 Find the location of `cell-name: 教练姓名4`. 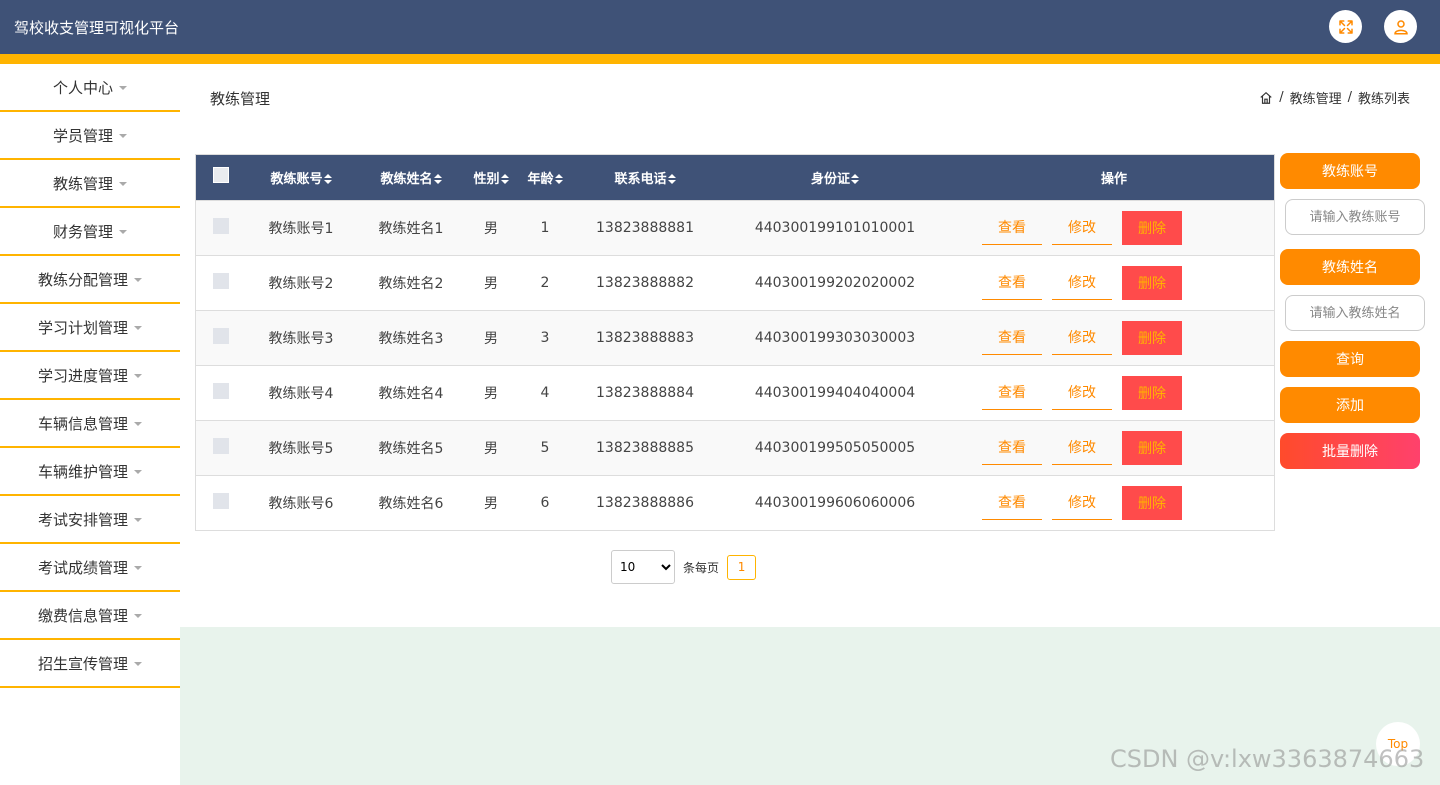

cell-name: 教练姓名4 is located at coordinates (411, 393).